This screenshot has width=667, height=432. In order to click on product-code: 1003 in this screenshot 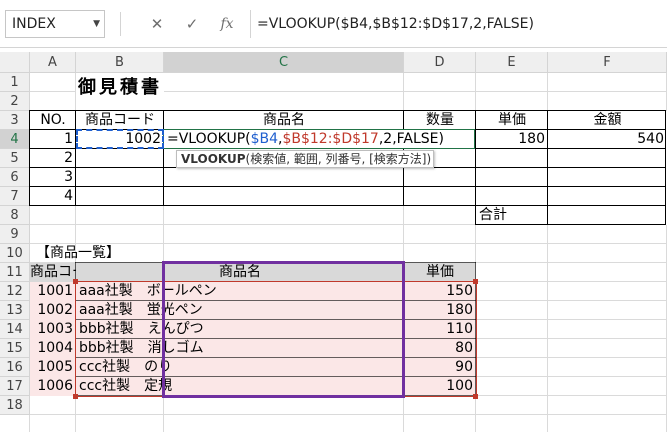, I will do `click(53, 329)`.